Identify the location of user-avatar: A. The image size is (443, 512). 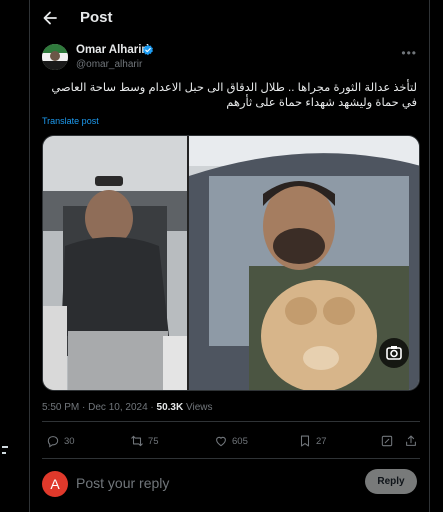
(55, 484).